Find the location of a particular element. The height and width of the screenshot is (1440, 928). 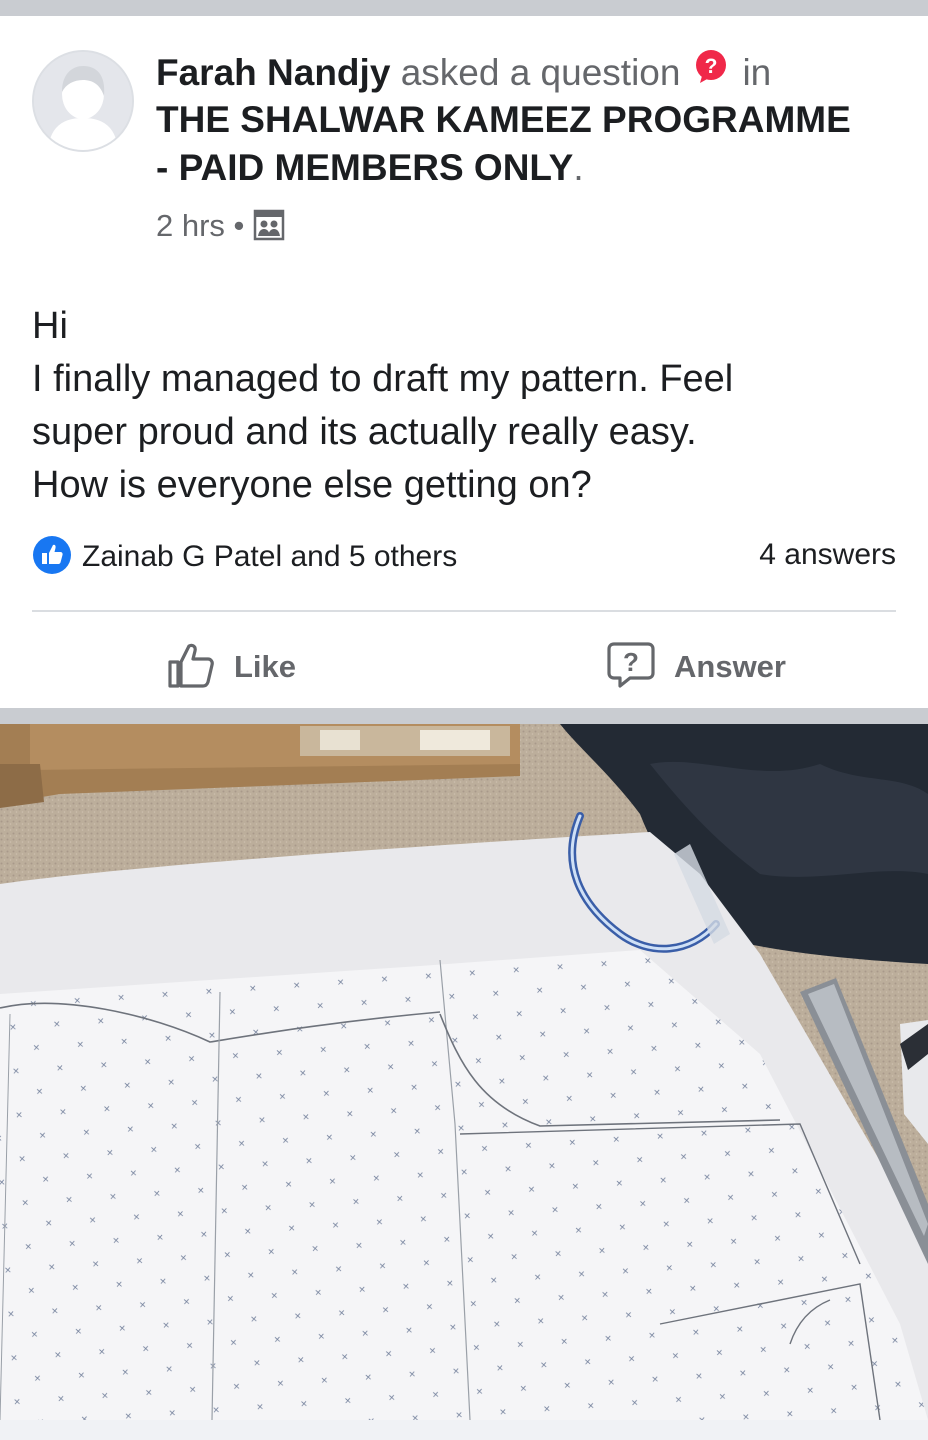

in-text: in is located at coordinates (757, 72).